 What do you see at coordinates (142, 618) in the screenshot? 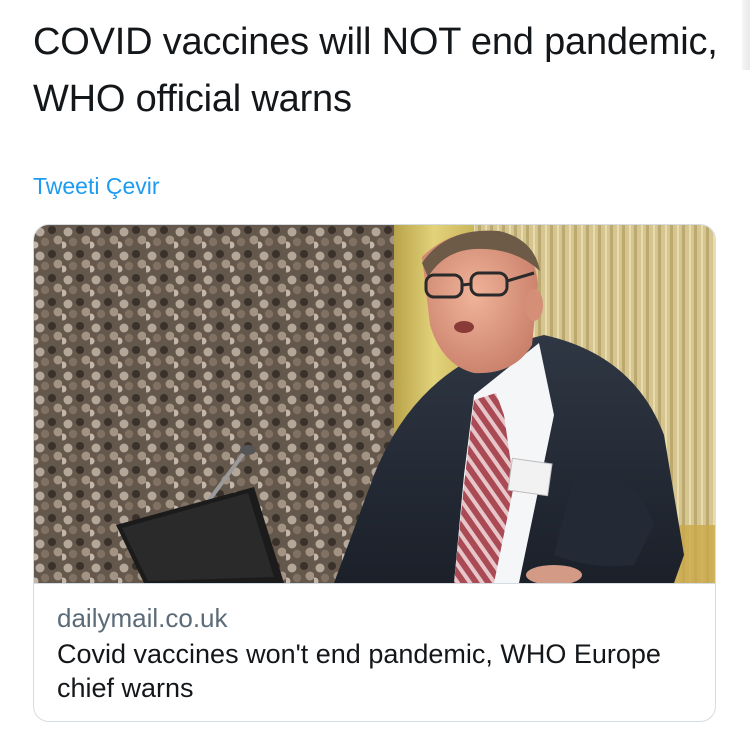
I see `card-domain: dailymail.co.uk` at bounding box center [142, 618].